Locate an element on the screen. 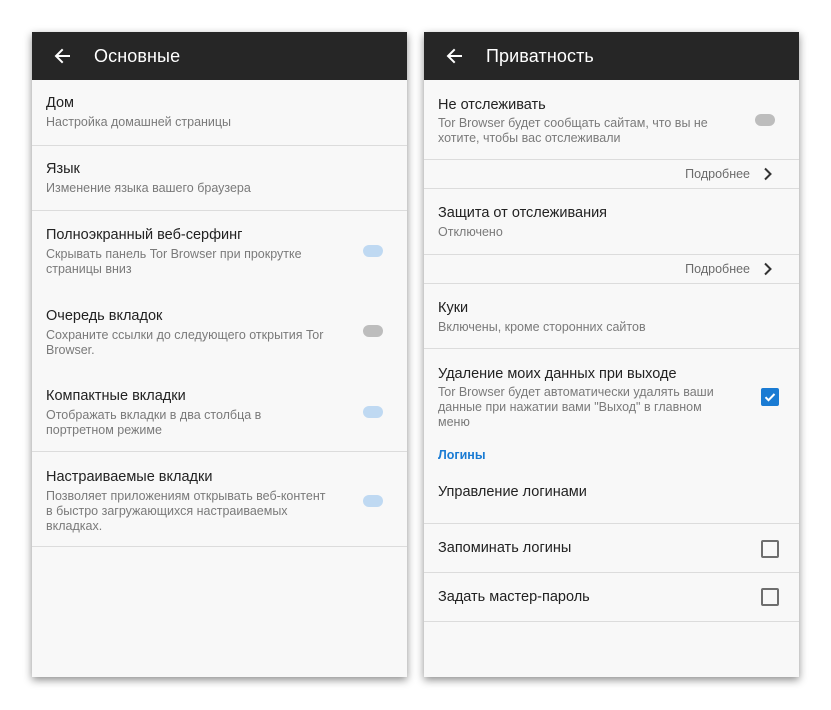 Image resolution: width=831 pixels, height=710 pixels. pref-summary-line2: хотите, чтобы вас отслеживали is located at coordinates (529, 138).